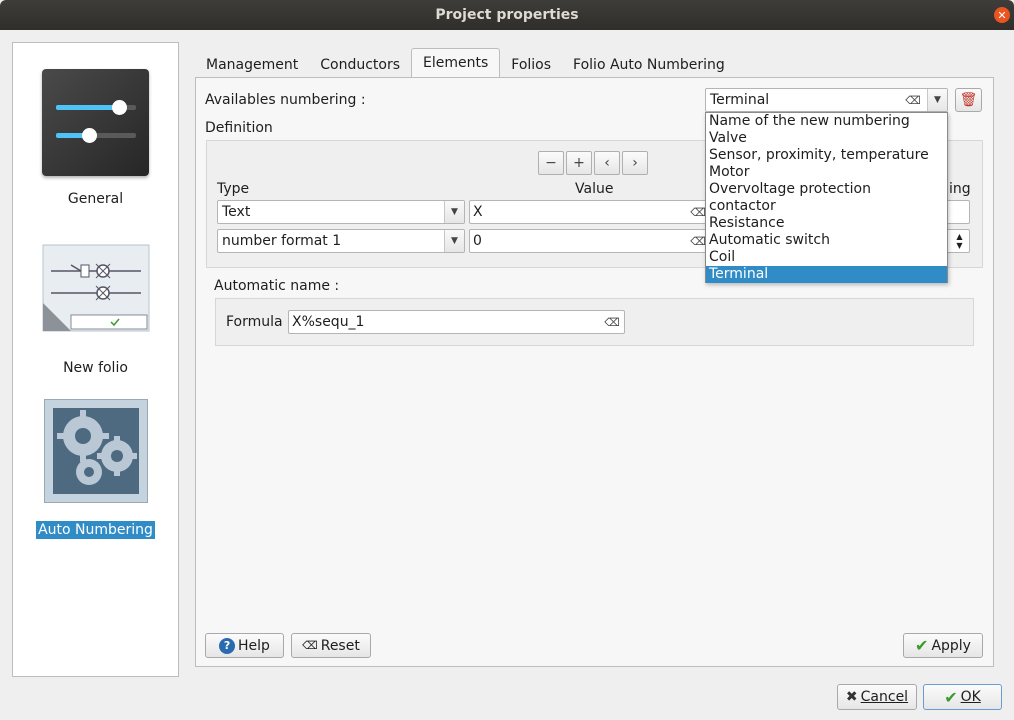 Image resolution: width=1014 pixels, height=720 pixels. What do you see at coordinates (826, 206) in the screenshot?
I see `dropdown-option: contactor` at bounding box center [826, 206].